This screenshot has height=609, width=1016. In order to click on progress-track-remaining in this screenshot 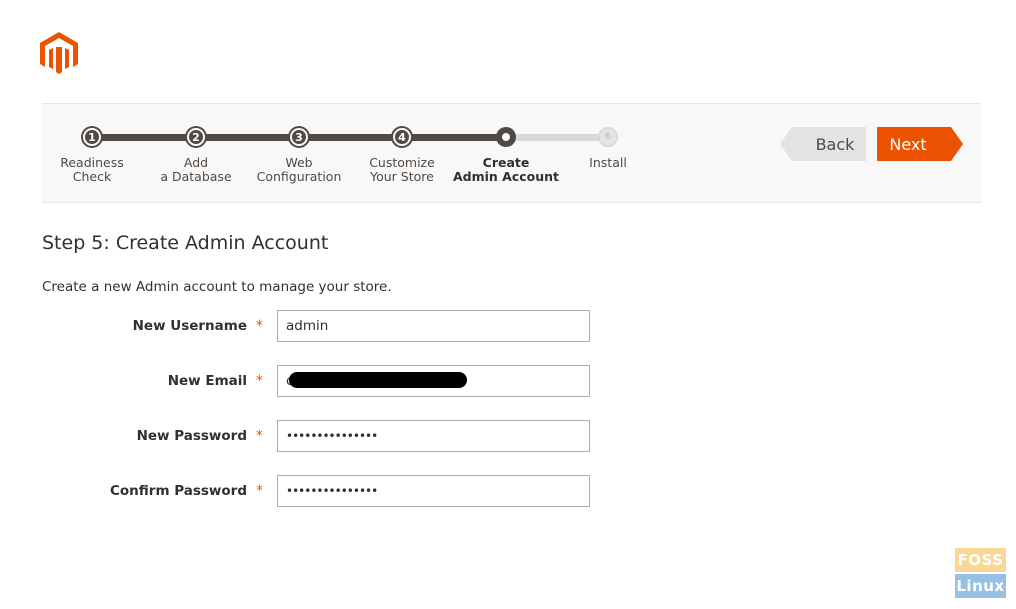, I will do `click(557, 137)`.